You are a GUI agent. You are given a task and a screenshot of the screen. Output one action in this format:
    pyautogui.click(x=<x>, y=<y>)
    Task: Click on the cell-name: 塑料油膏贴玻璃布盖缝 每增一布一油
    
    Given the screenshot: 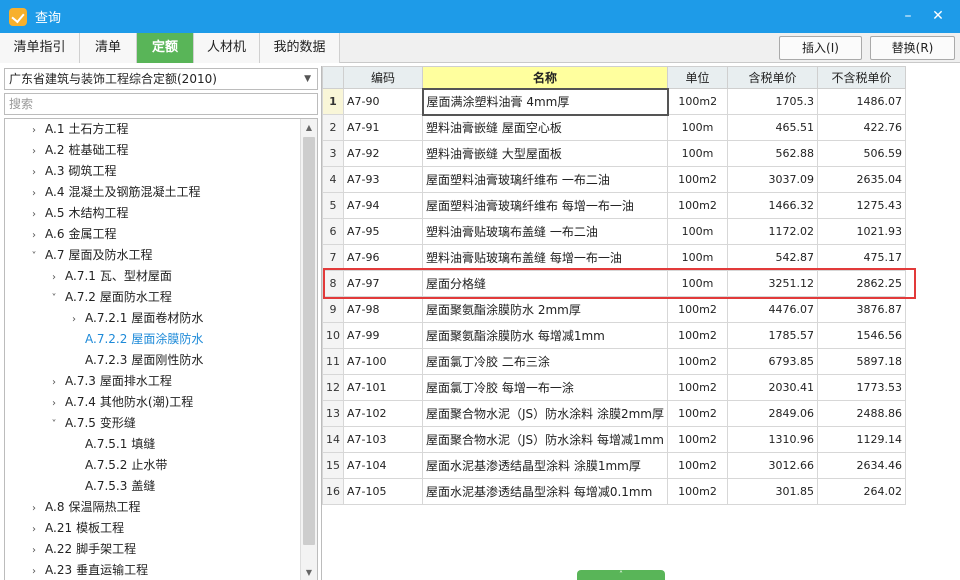 What is the action you would take?
    pyautogui.click(x=545, y=257)
    